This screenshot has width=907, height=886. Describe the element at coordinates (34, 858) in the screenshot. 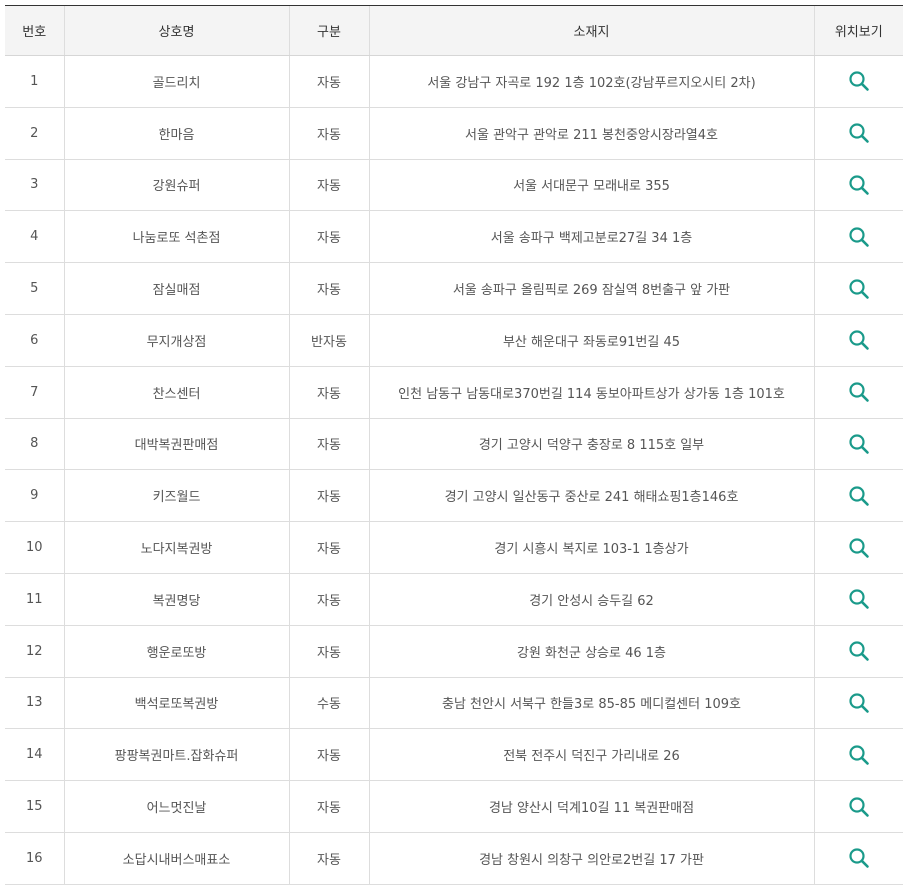

I see `row-number: 16` at that location.